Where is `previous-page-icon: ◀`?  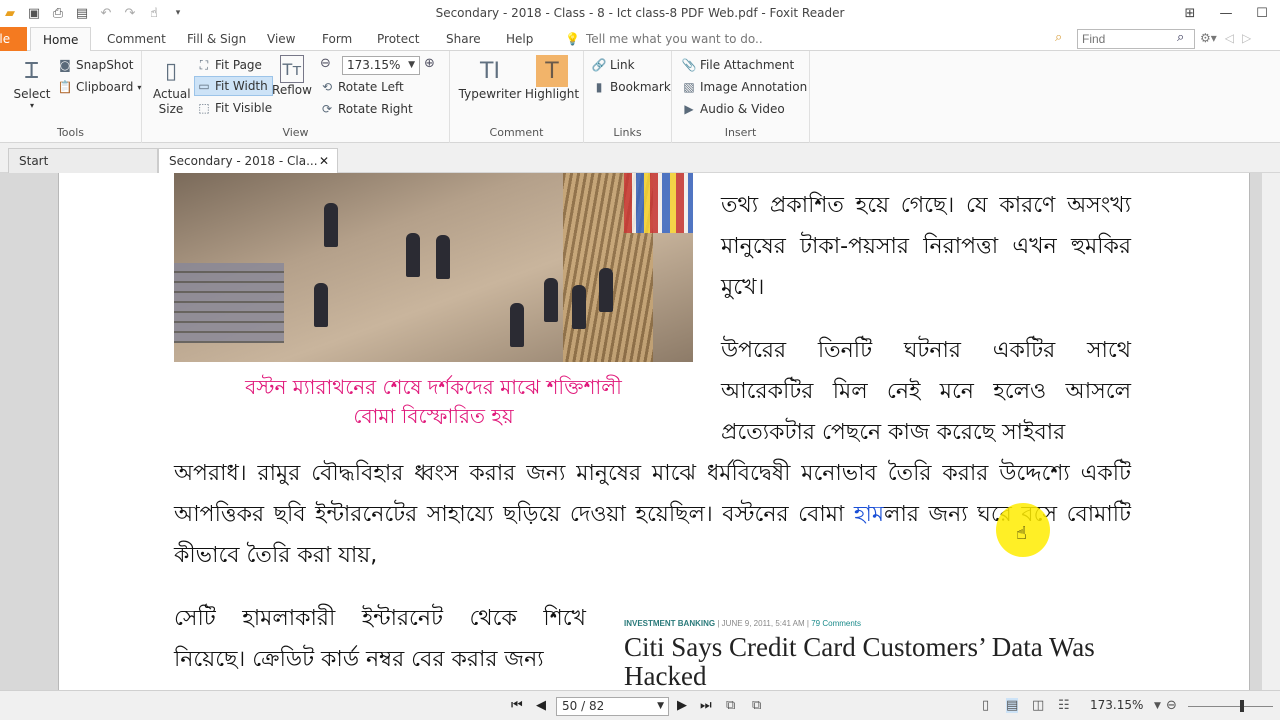
previous-page-icon: ◀ is located at coordinates (541, 705).